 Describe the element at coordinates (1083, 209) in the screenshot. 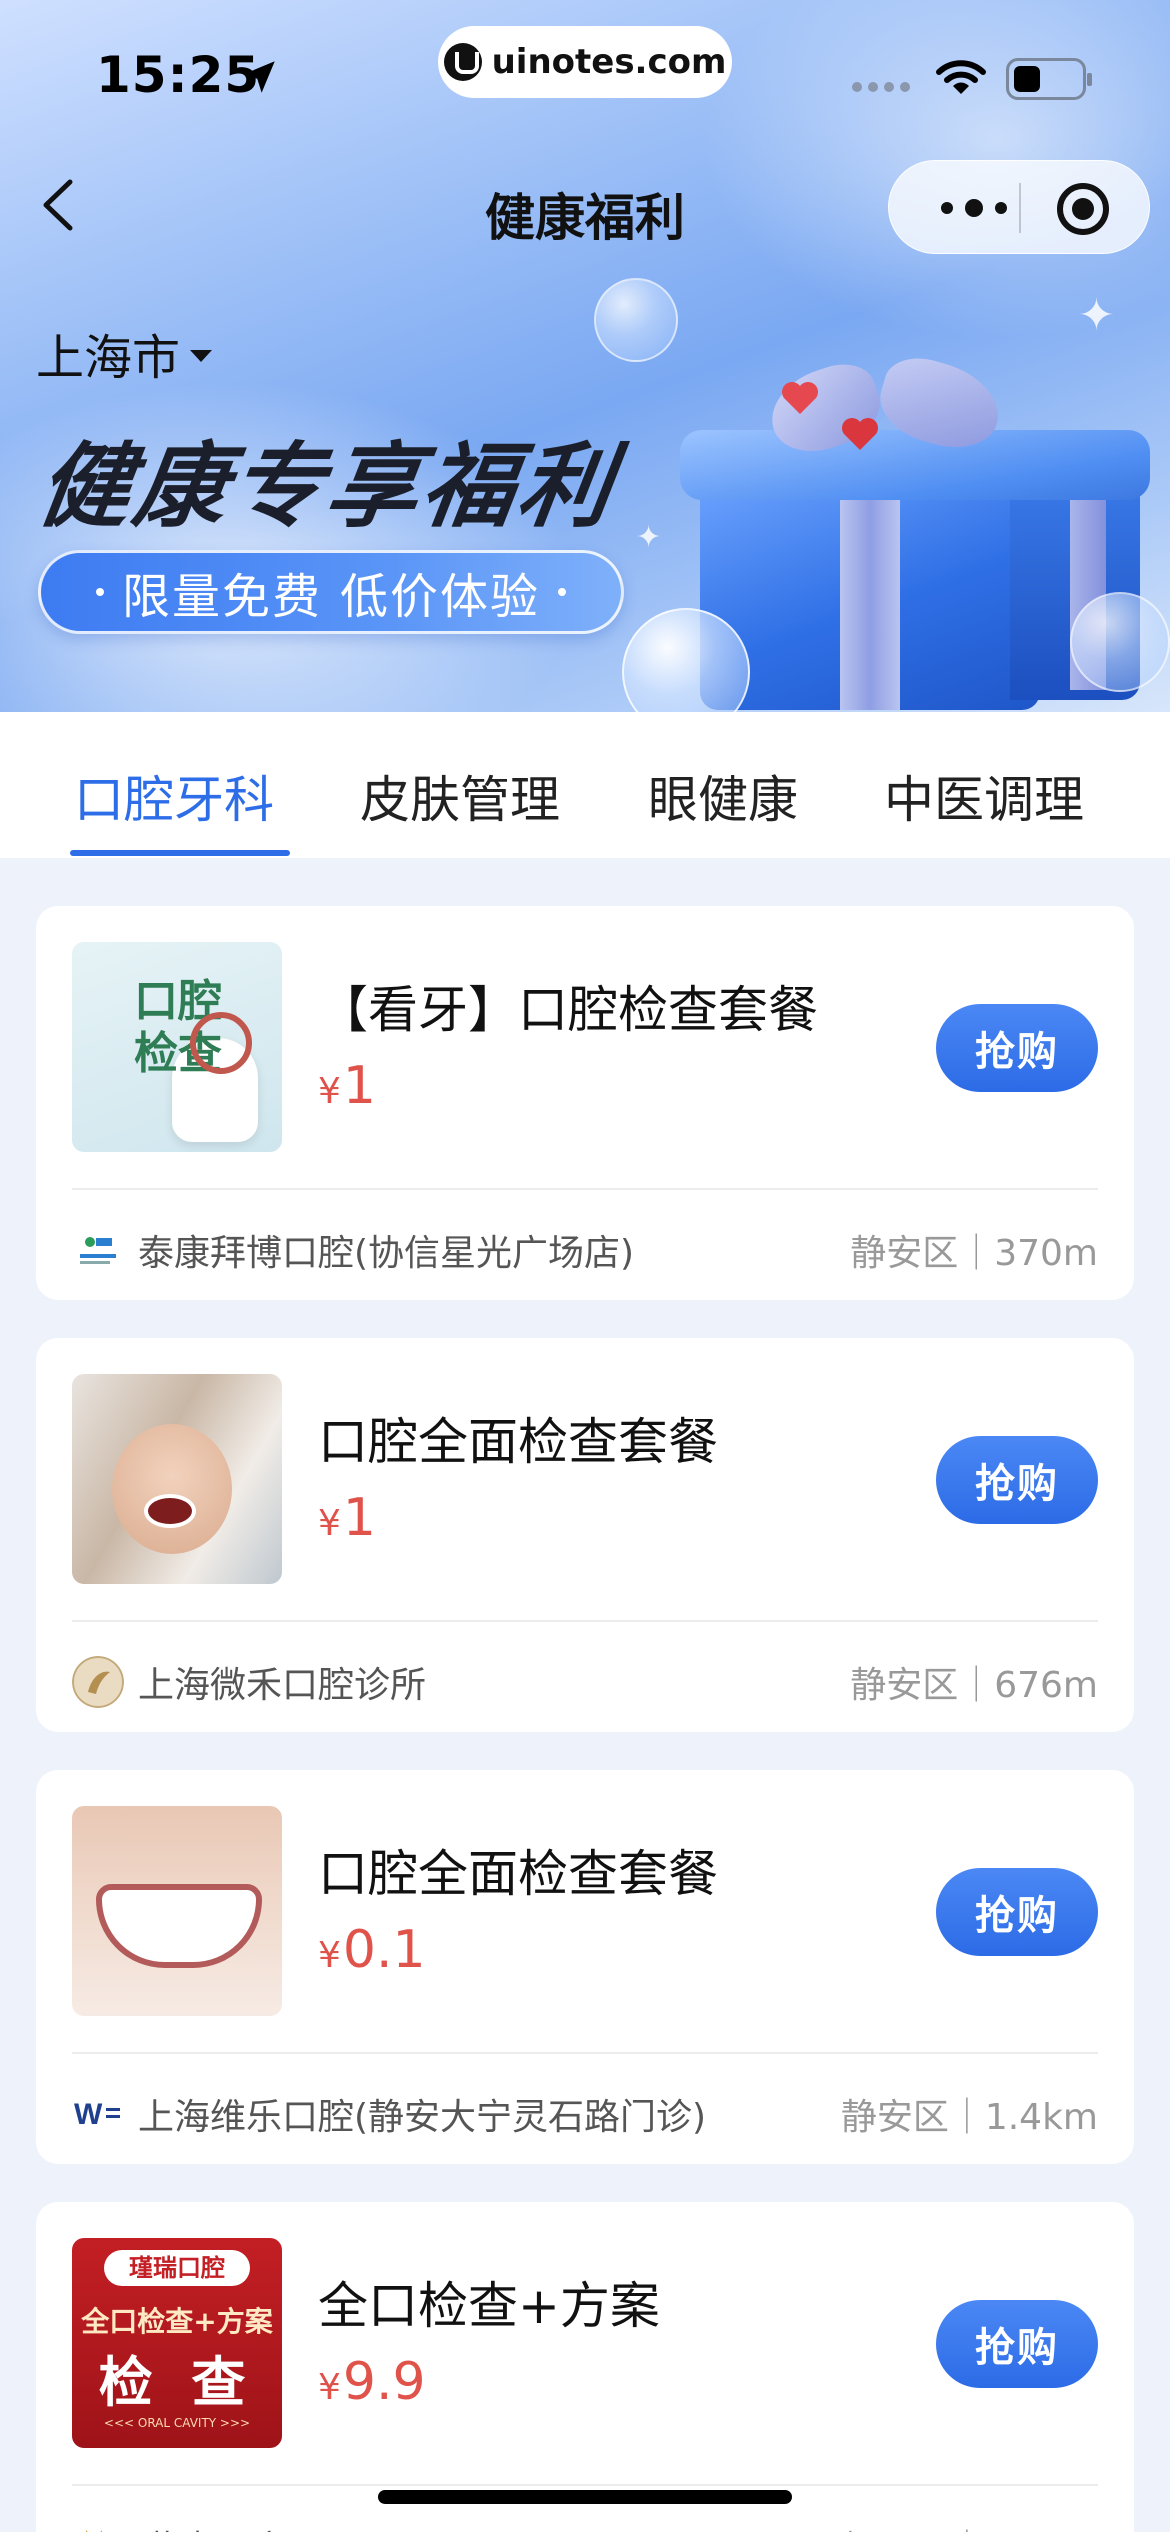

I see `target-icon` at that location.